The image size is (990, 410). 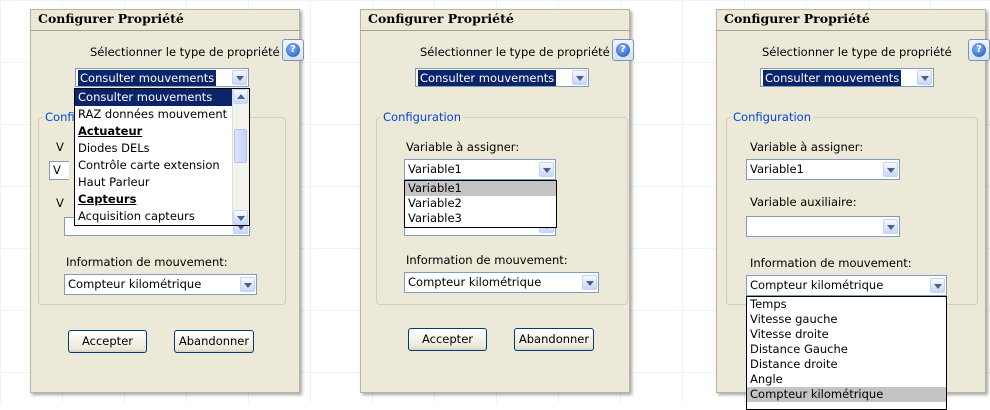 What do you see at coordinates (480, 188) in the screenshot?
I see `dropdown-option: Variable1` at bounding box center [480, 188].